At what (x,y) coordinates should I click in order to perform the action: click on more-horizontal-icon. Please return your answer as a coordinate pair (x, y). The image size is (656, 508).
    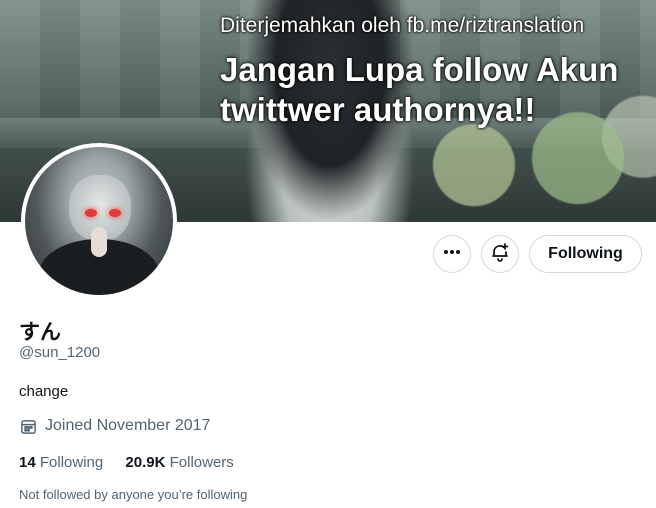
    Looking at the image, I should click on (452, 254).